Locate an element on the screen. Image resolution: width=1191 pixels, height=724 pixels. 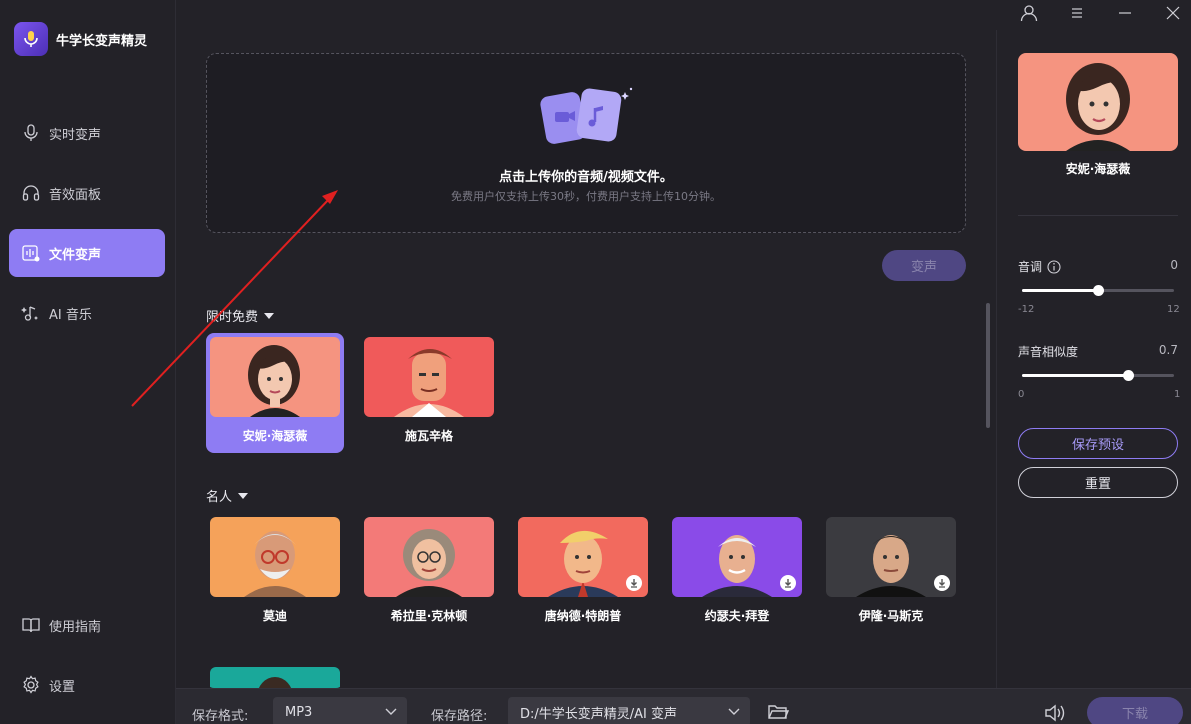
similarity-slider is located at coordinates (1098, 375).